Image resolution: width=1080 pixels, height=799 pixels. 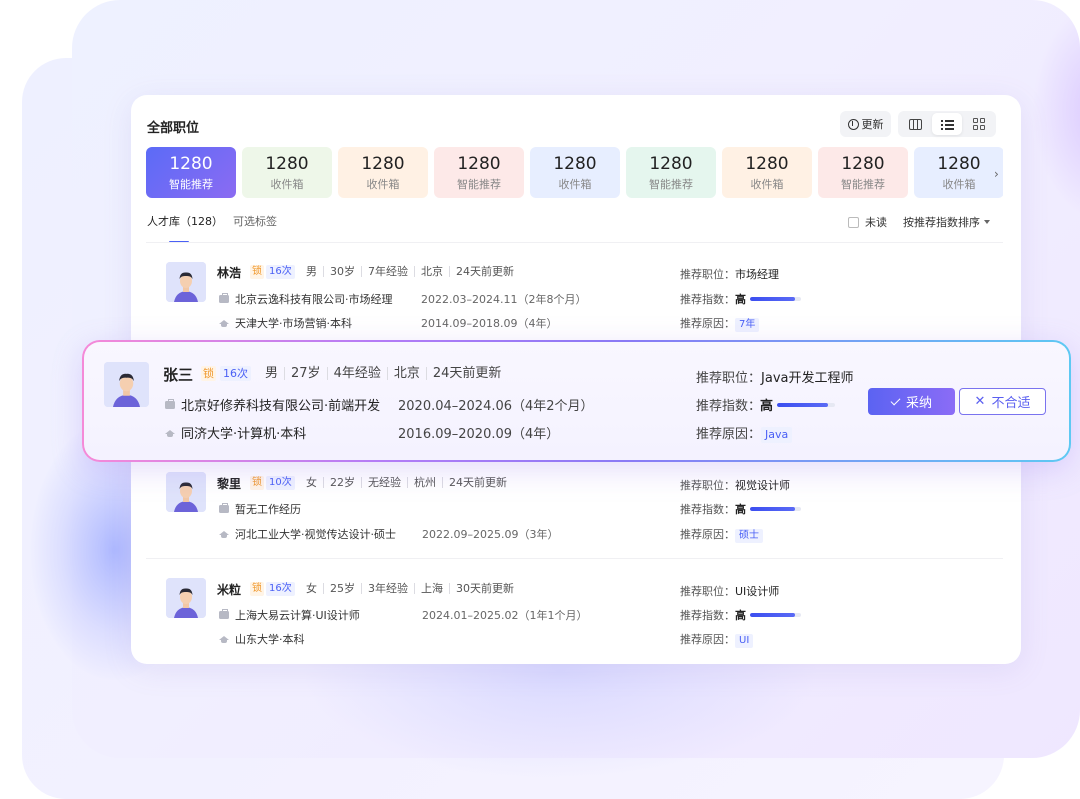 I want to click on briefcase-icon, so click(x=224, y=614).